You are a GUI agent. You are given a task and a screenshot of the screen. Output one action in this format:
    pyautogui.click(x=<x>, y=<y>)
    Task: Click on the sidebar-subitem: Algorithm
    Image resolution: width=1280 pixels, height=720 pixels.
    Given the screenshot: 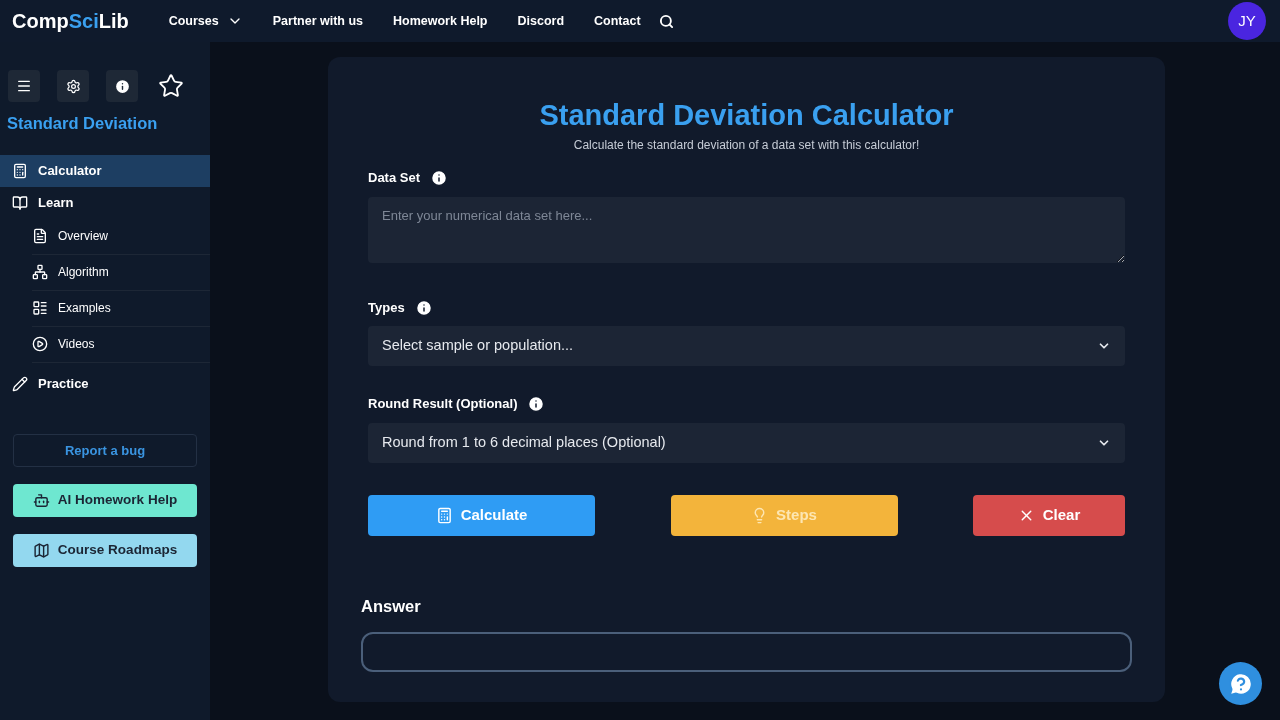 What is the action you would take?
    pyautogui.click(x=121, y=272)
    